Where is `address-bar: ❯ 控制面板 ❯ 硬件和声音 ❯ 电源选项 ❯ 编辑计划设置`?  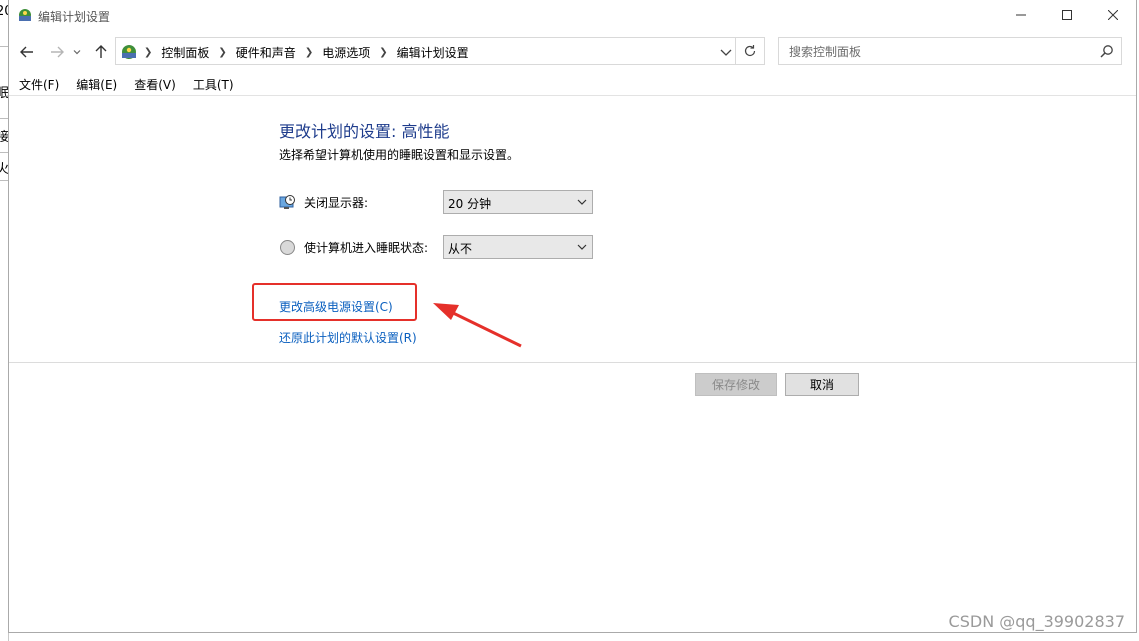 address-bar: ❯ 控制面板 ❯ 硬件和声音 ❯ 电源选项 ❯ 编辑计划设置 is located at coordinates (440, 51).